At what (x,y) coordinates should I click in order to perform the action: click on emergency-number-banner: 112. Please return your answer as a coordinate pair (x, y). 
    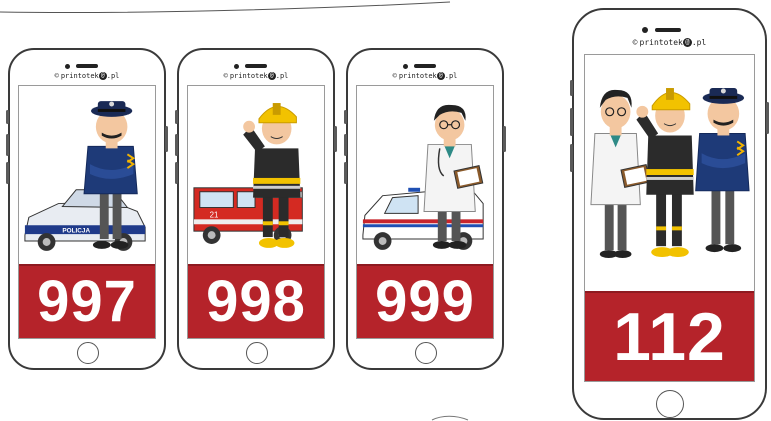
    Looking at the image, I should click on (669, 336).